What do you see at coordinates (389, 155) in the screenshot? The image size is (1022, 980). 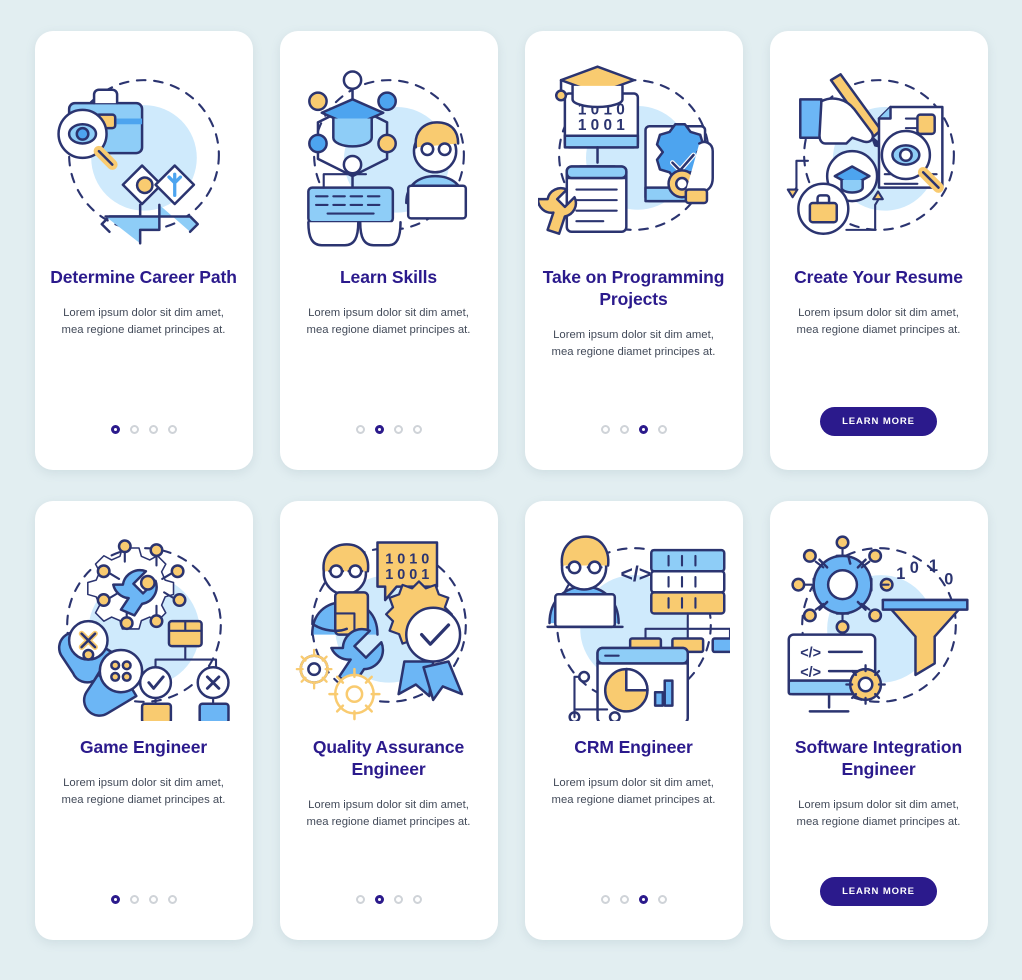 I see `learning-network-icon` at bounding box center [389, 155].